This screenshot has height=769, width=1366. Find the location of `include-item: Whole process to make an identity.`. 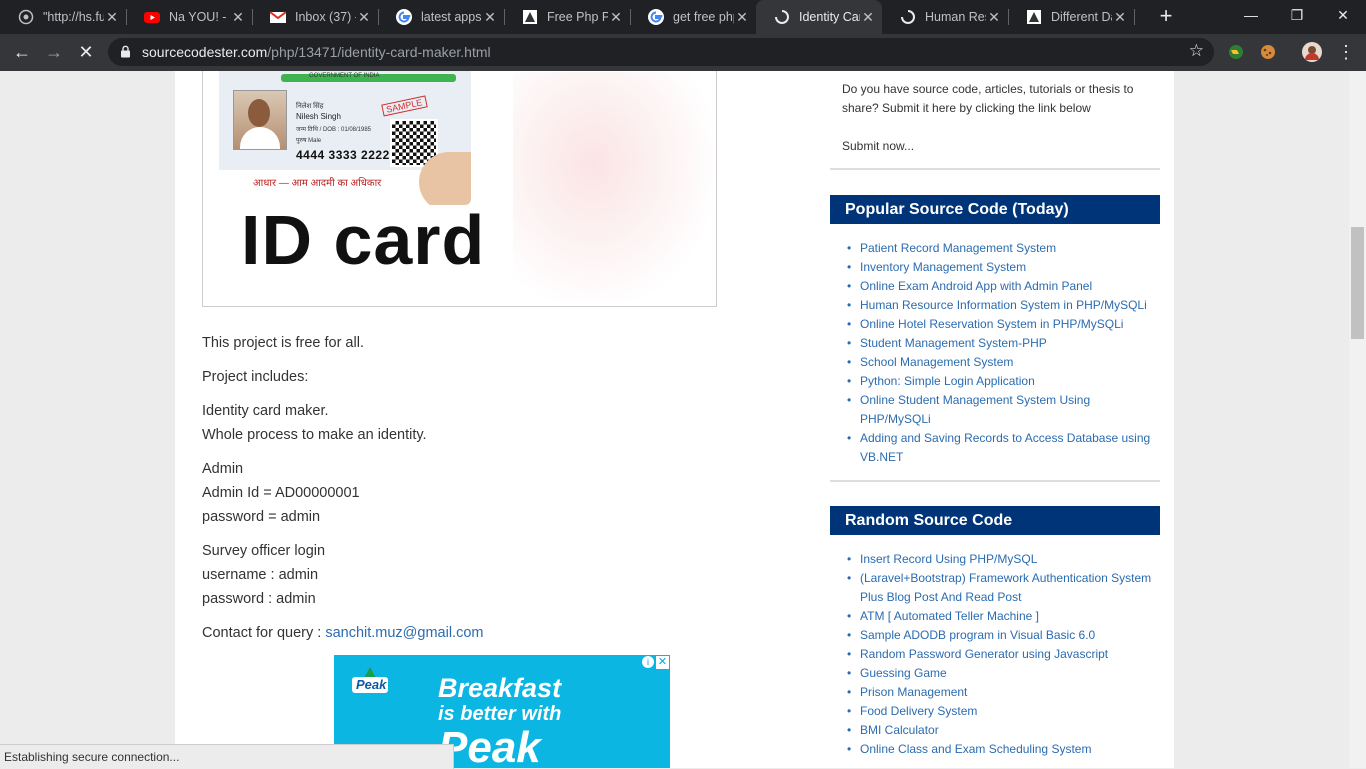

include-item: Whole process to make an identity. is located at coordinates (314, 435).